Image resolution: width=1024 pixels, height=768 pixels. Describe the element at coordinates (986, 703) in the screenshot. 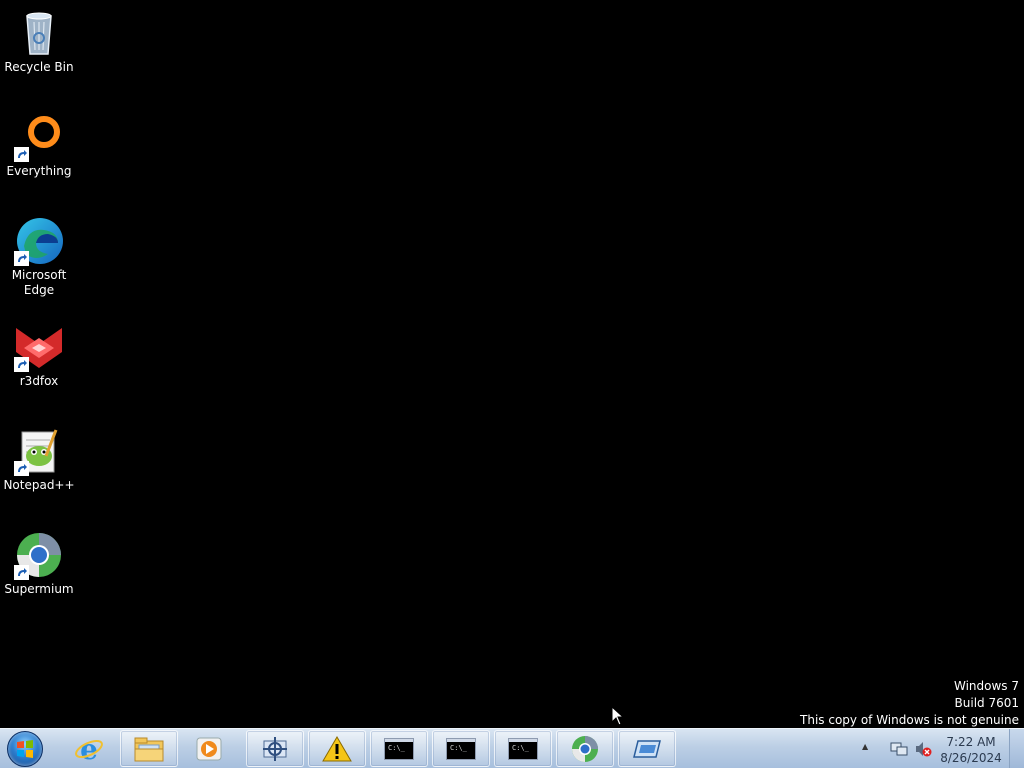

I see `watermark-build: Build 7601` at that location.